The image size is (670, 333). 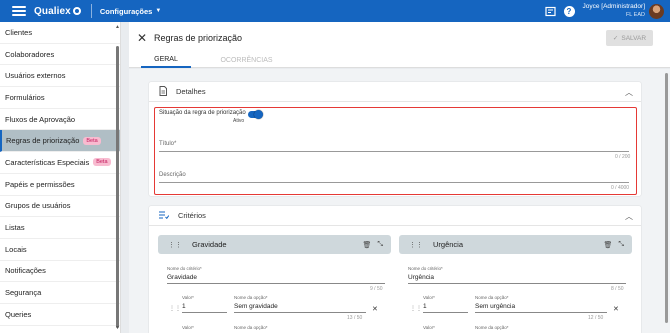 I want to click on checklist-icon, so click(x=164, y=216).